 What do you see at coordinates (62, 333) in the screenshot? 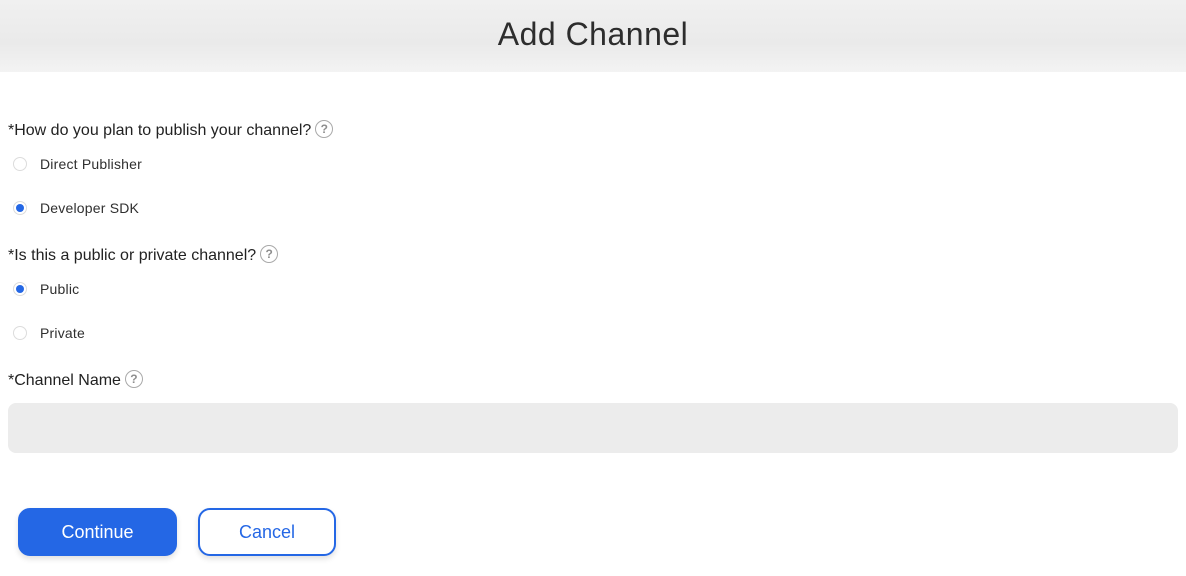
I see `radio-label: Private` at bounding box center [62, 333].